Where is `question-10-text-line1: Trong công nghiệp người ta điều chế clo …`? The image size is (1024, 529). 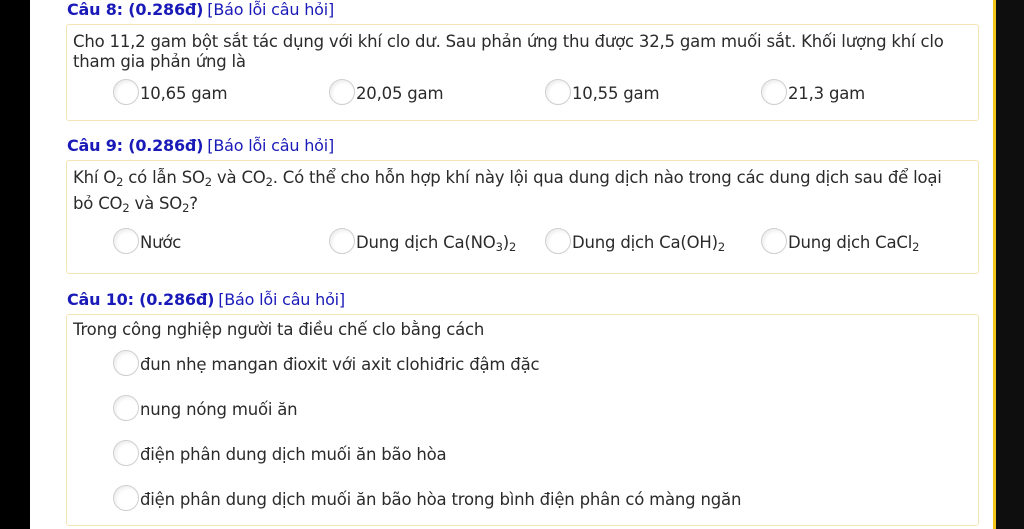 question-10-text-line1: Trong công nghiệp người ta điều chế clo … is located at coordinates (279, 329).